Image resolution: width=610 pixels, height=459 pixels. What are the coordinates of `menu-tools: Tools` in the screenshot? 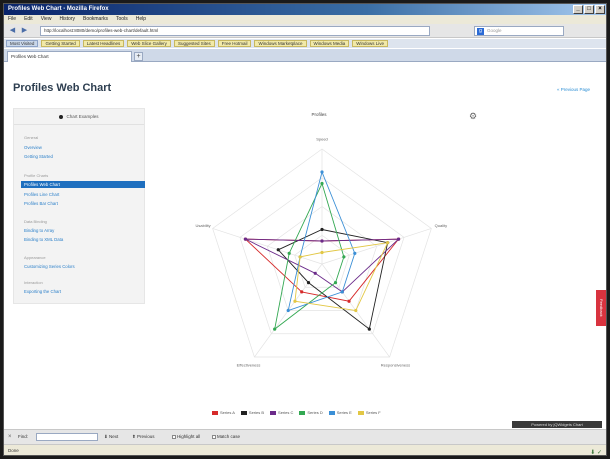 It's located at (122, 19).